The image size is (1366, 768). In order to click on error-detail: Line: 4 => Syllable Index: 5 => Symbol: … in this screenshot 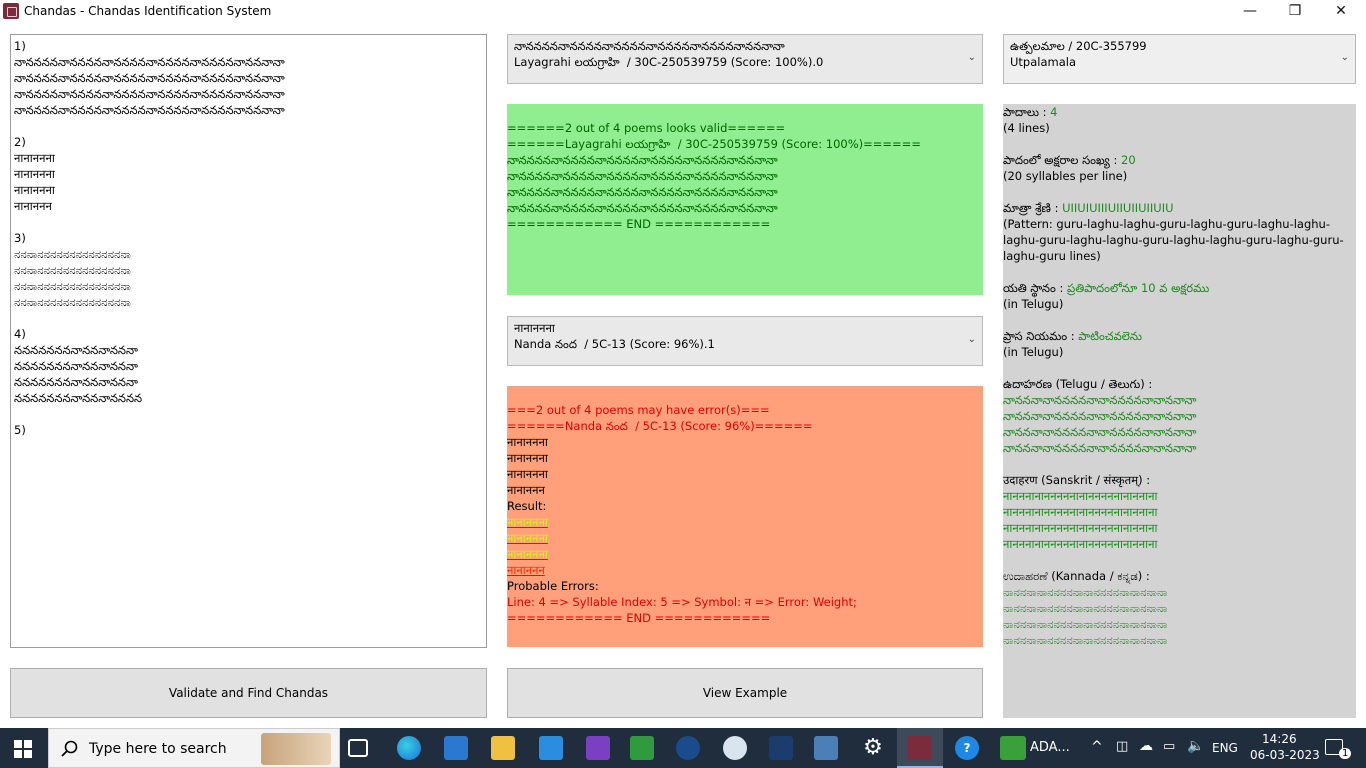, I will do `click(682, 602)`.